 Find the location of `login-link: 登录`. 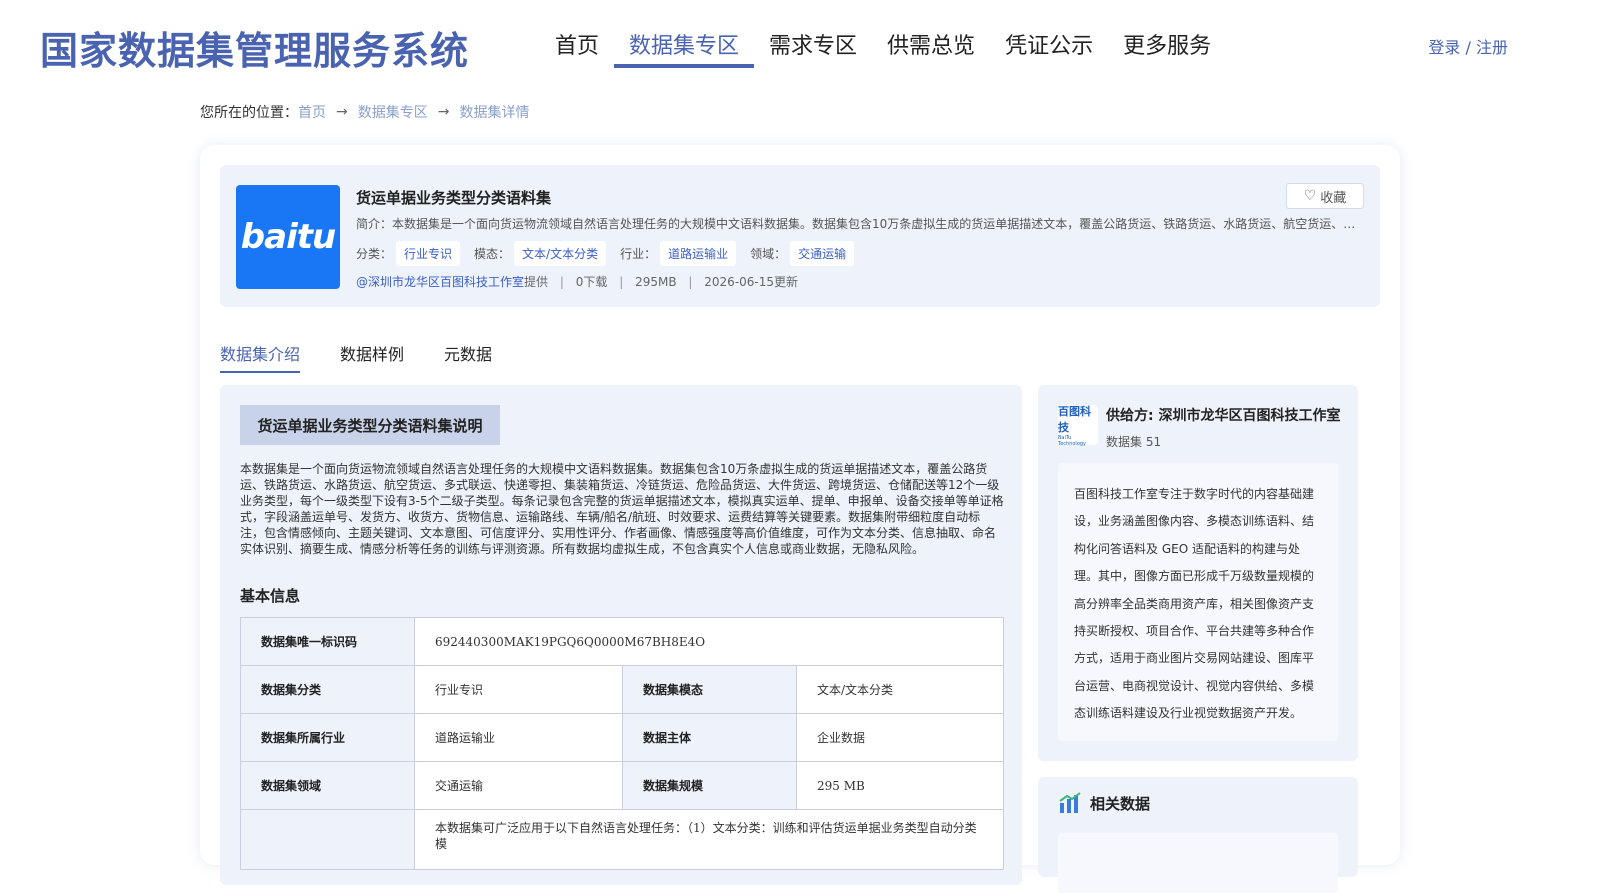

login-link: 登录 is located at coordinates (1444, 47).